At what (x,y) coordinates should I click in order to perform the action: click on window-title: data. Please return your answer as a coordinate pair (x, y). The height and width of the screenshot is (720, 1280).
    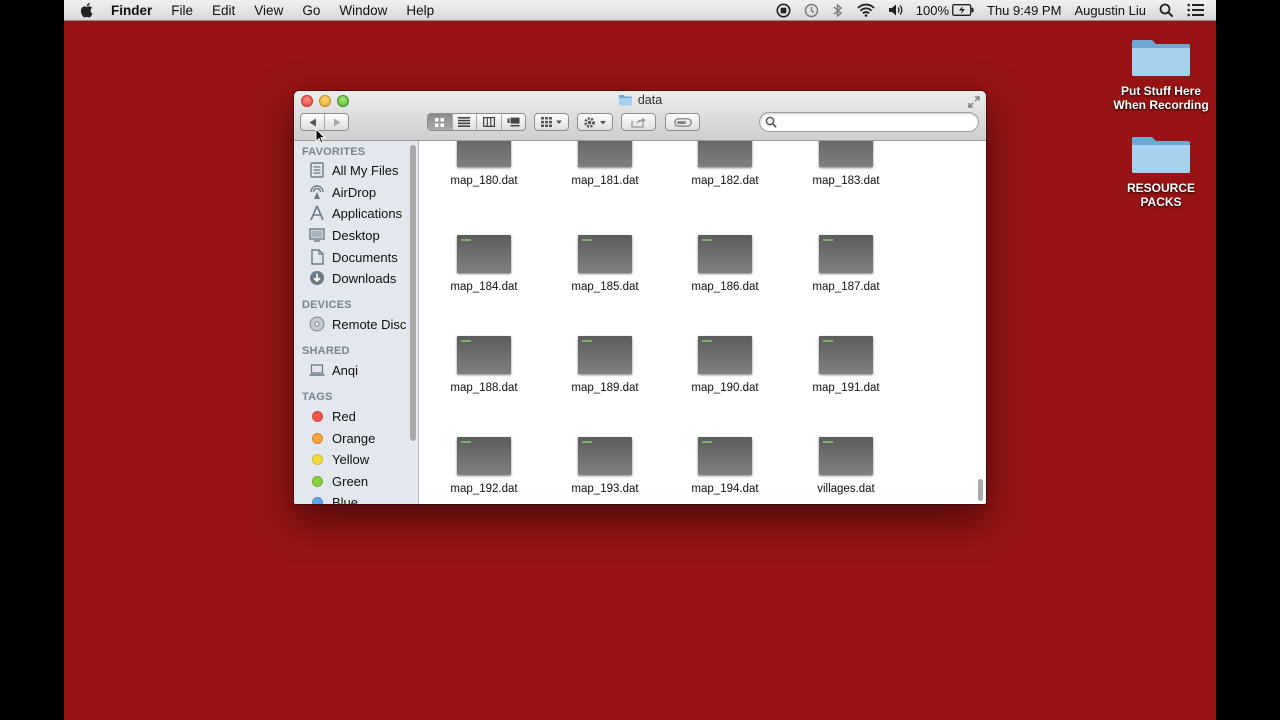
    Looking at the image, I should click on (640, 100).